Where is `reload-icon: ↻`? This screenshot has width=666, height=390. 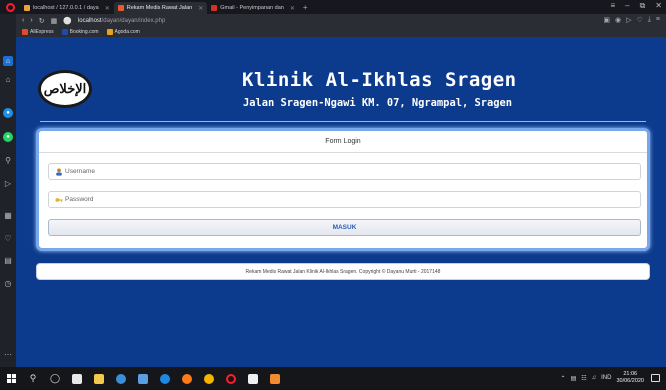 reload-icon: ↻ is located at coordinates (42, 21).